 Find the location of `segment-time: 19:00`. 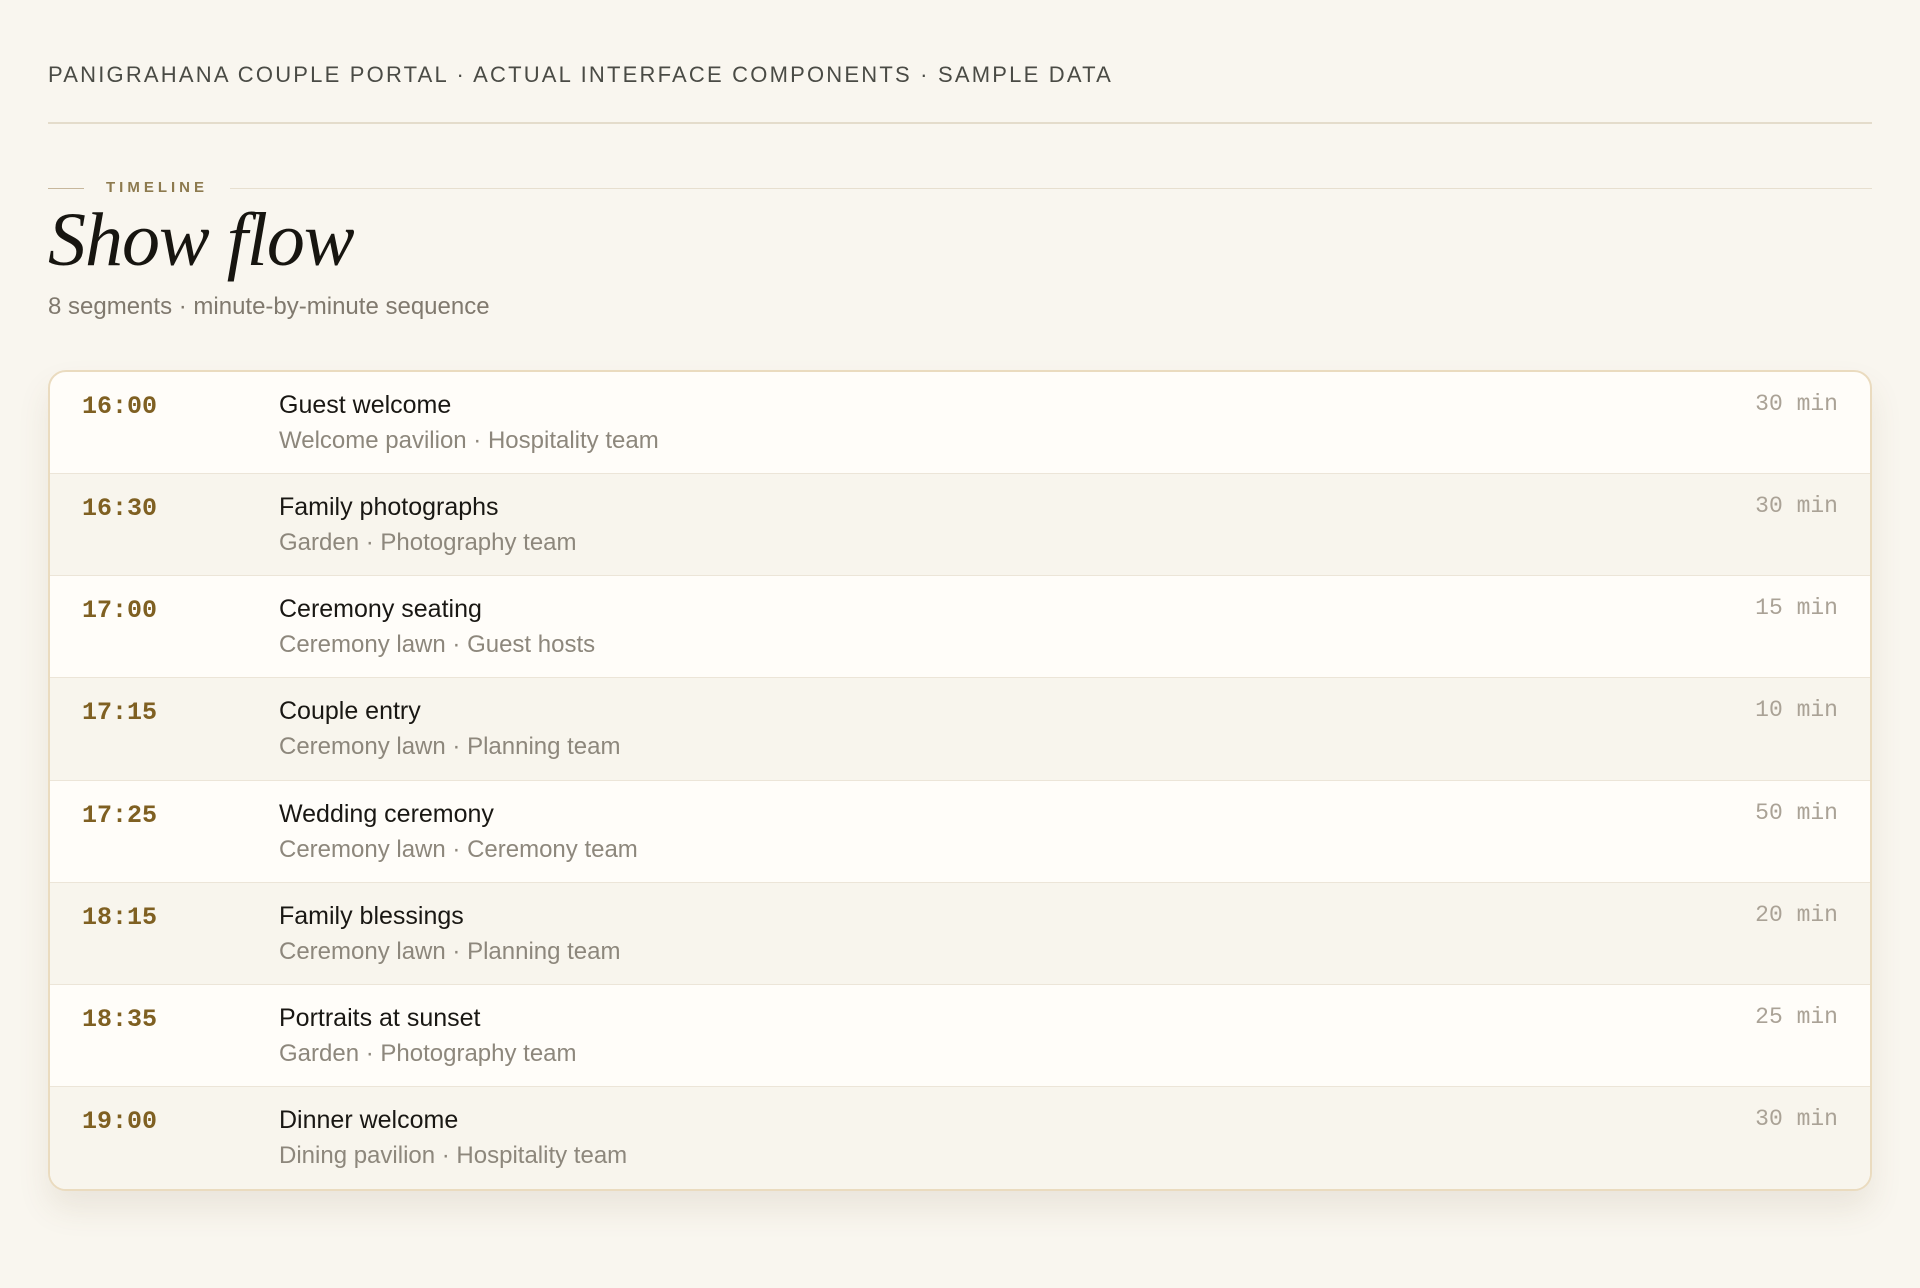

segment-time: 19:00 is located at coordinates (120, 1121).